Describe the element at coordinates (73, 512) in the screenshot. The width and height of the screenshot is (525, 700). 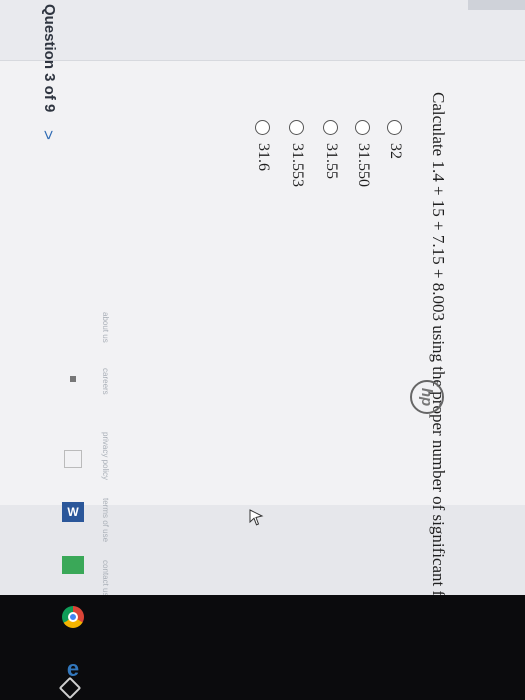
I see `word-icon: W` at that location.